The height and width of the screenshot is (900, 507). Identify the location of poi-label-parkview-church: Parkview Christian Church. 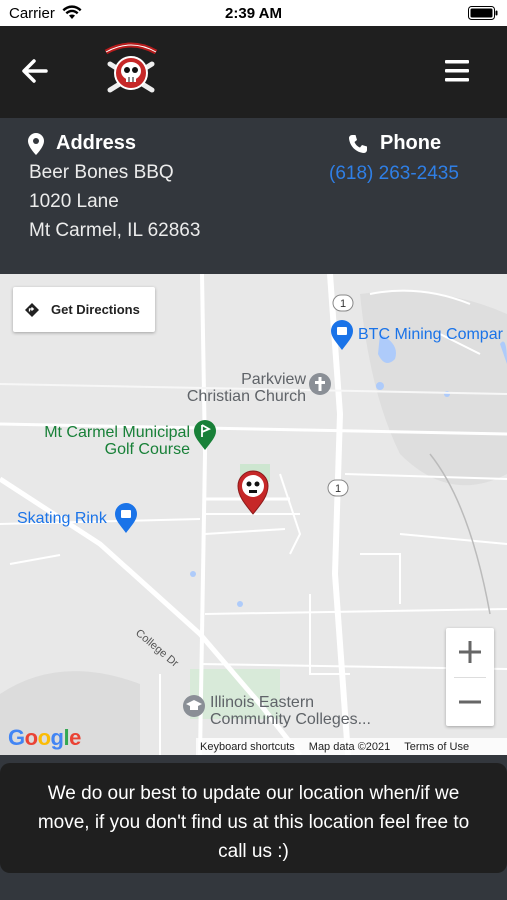
(242, 388).